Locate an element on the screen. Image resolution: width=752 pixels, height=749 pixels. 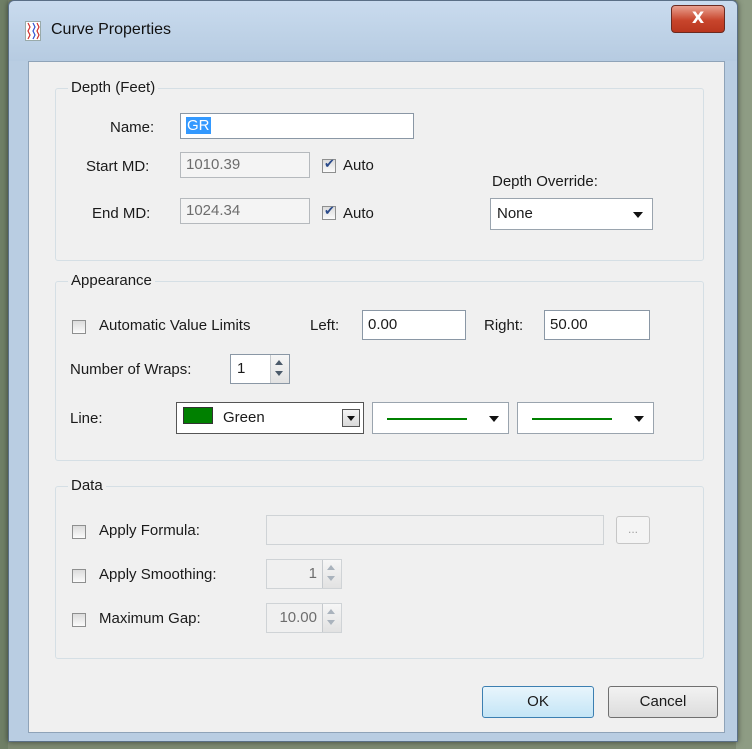
depth-override-select: None is located at coordinates (571, 214).